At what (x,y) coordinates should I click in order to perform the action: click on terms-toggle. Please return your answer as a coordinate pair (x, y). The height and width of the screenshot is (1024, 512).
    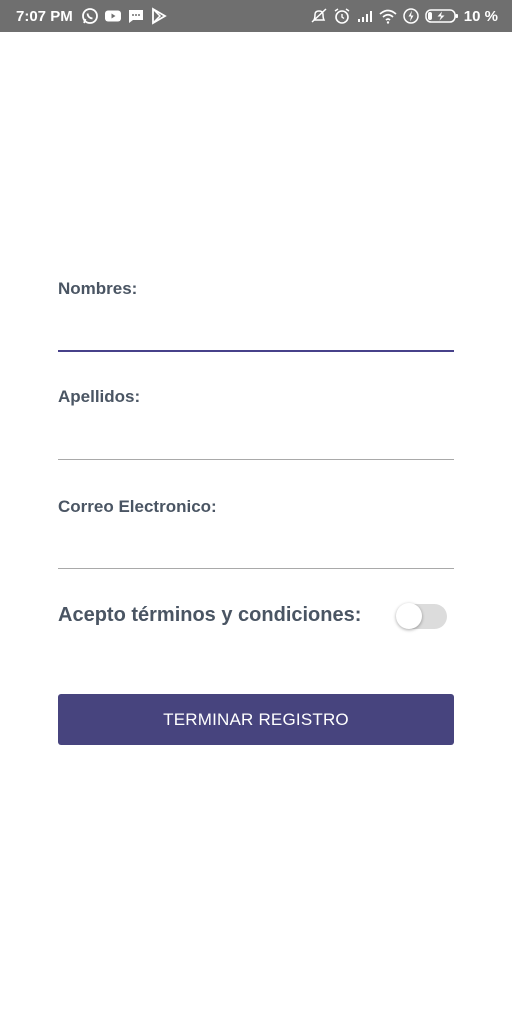
    Looking at the image, I should click on (421, 615).